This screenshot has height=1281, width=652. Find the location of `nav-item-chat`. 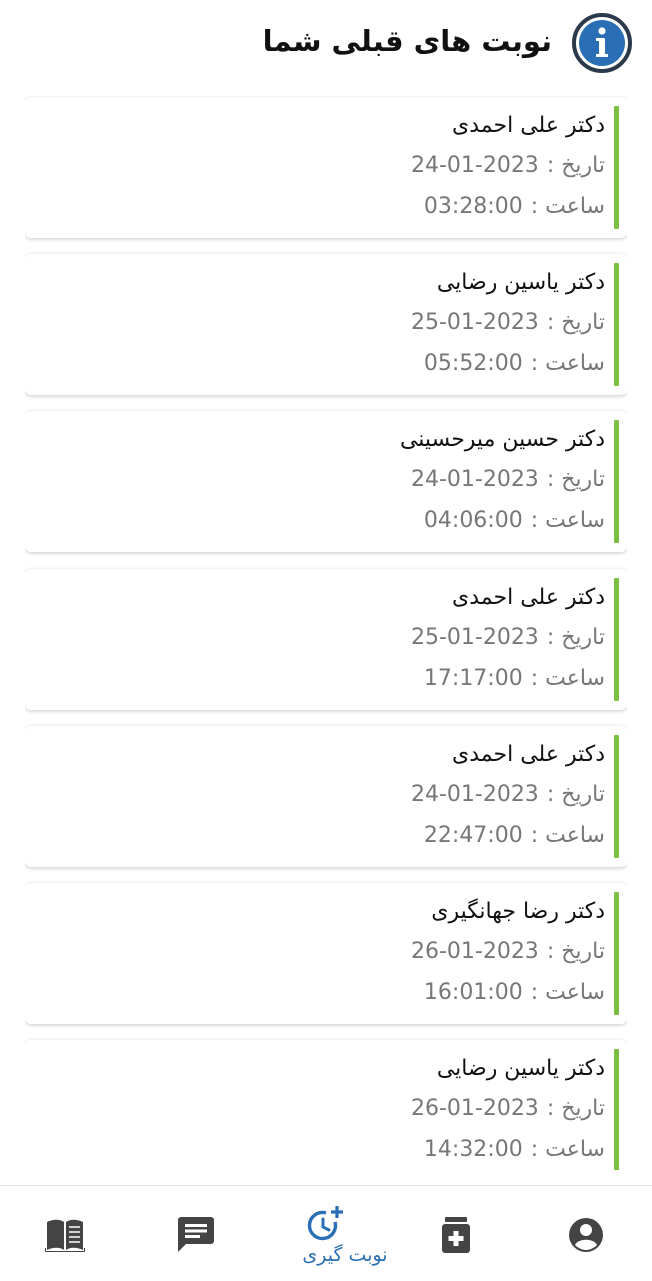

nav-item-chat is located at coordinates (196, 1233).